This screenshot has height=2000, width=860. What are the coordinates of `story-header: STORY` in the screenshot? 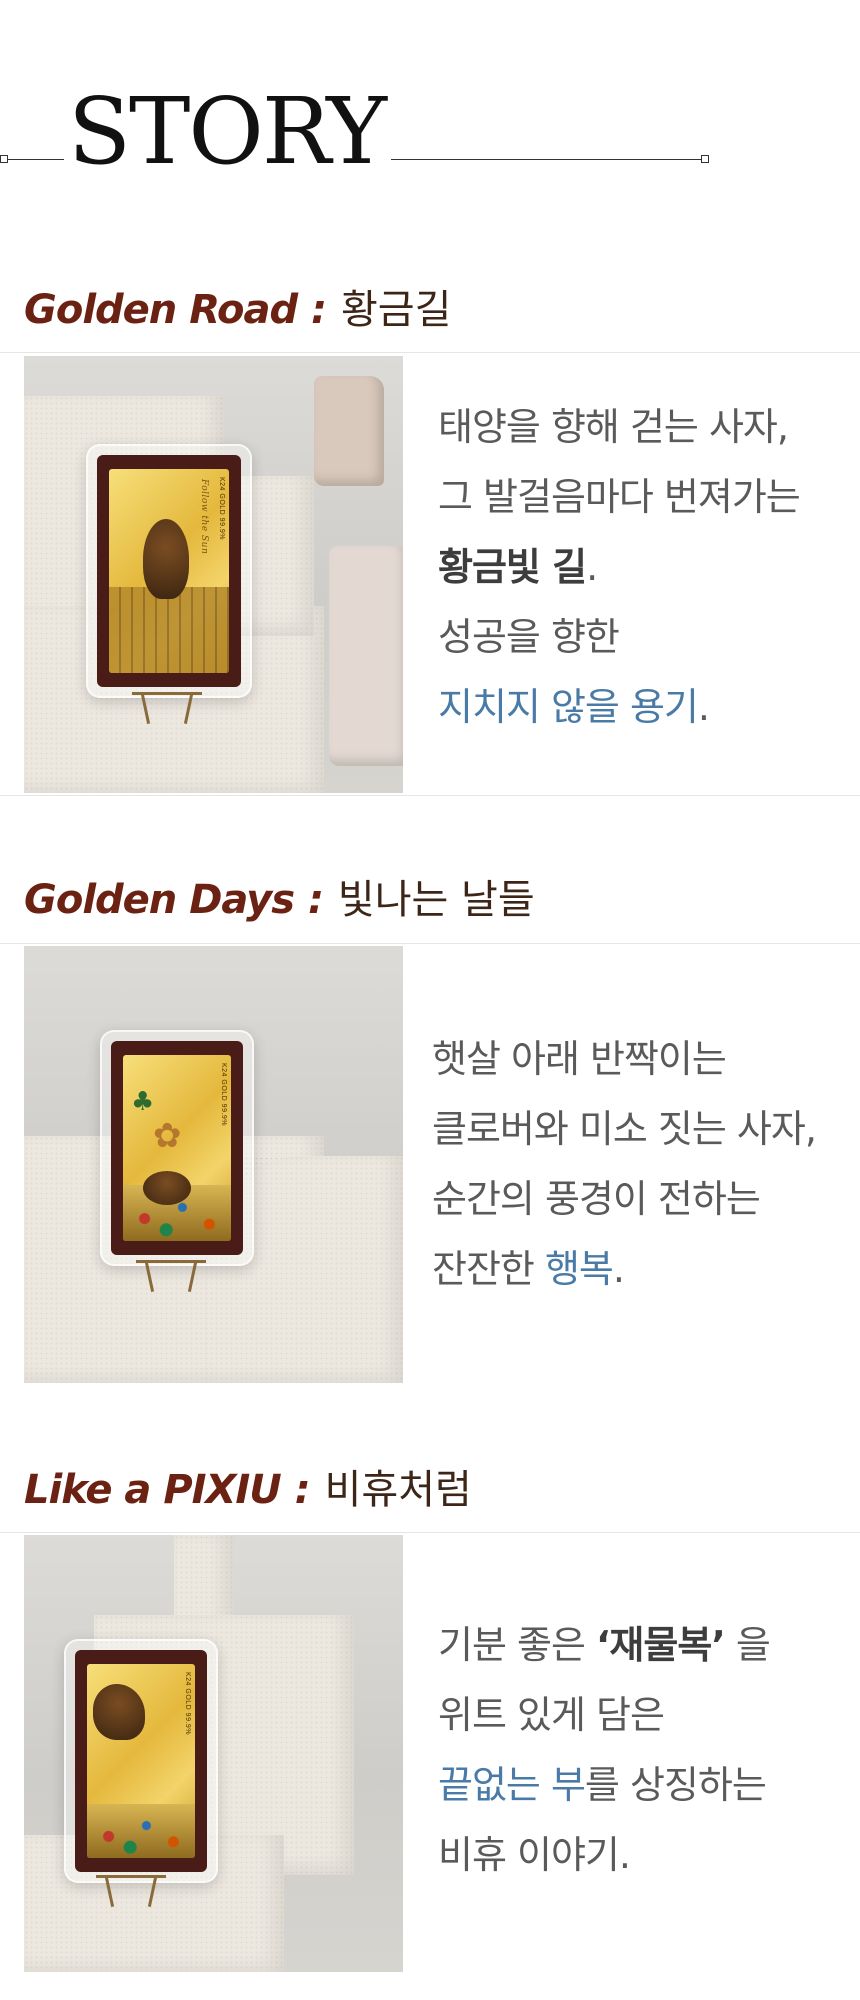 It's located at (430, 100).